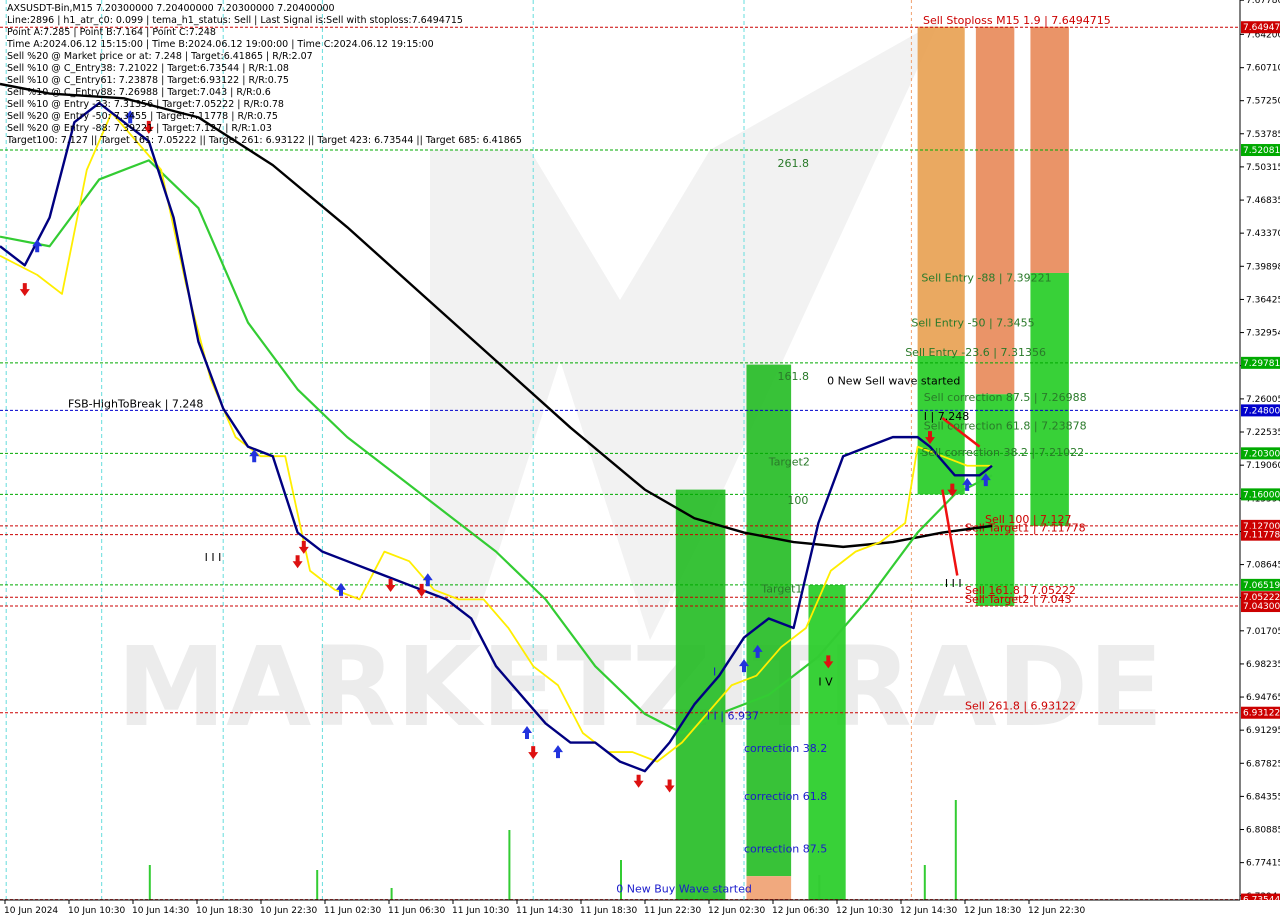  Describe the element at coordinates (714, 672) in the screenshot. I see `chart-annotation: I` at that location.